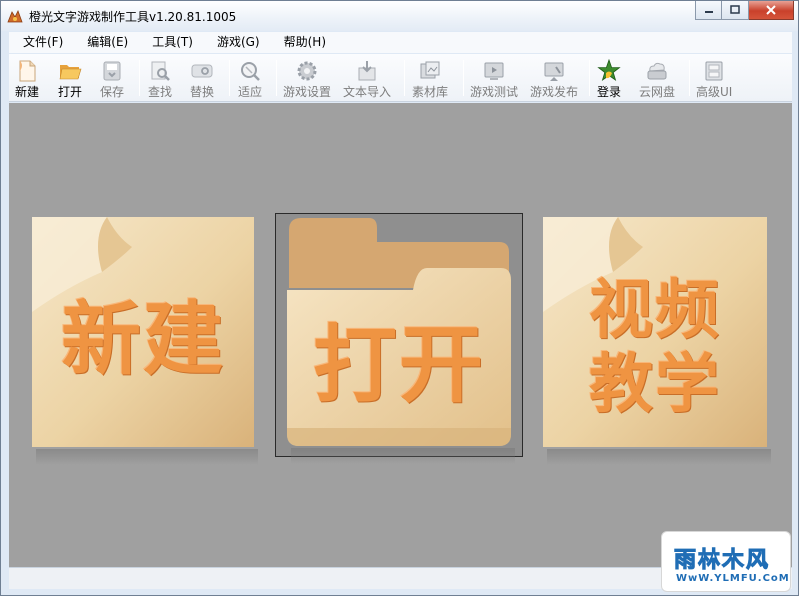 Image resolution: width=799 pixels, height=596 pixels. I want to click on open-label: 打开, so click(70, 92).